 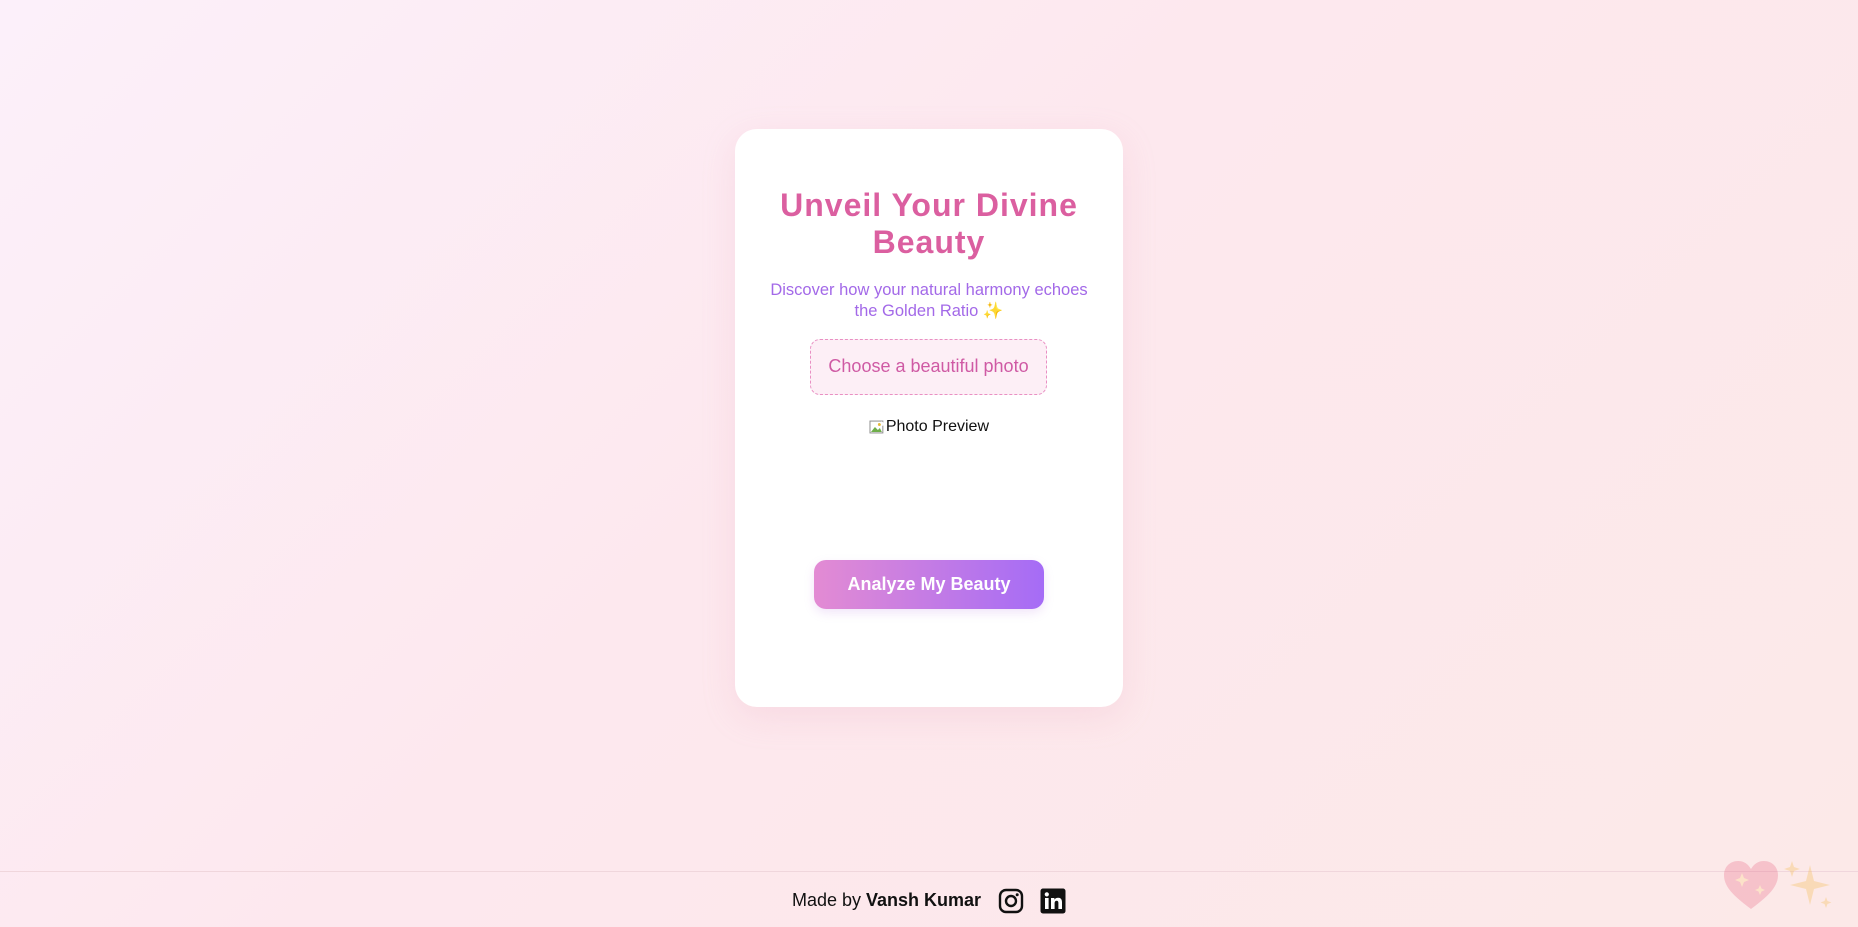 What do you see at coordinates (924, 900) in the screenshot?
I see `author-name: Vansh Kumar` at bounding box center [924, 900].